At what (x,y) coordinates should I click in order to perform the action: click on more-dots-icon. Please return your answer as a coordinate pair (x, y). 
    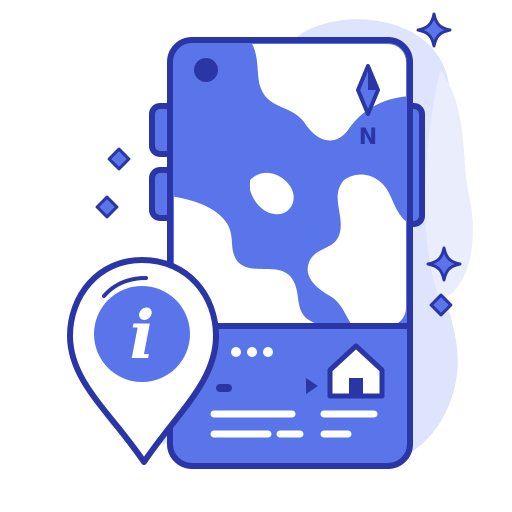
    Looking at the image, I should click on (252, 352).